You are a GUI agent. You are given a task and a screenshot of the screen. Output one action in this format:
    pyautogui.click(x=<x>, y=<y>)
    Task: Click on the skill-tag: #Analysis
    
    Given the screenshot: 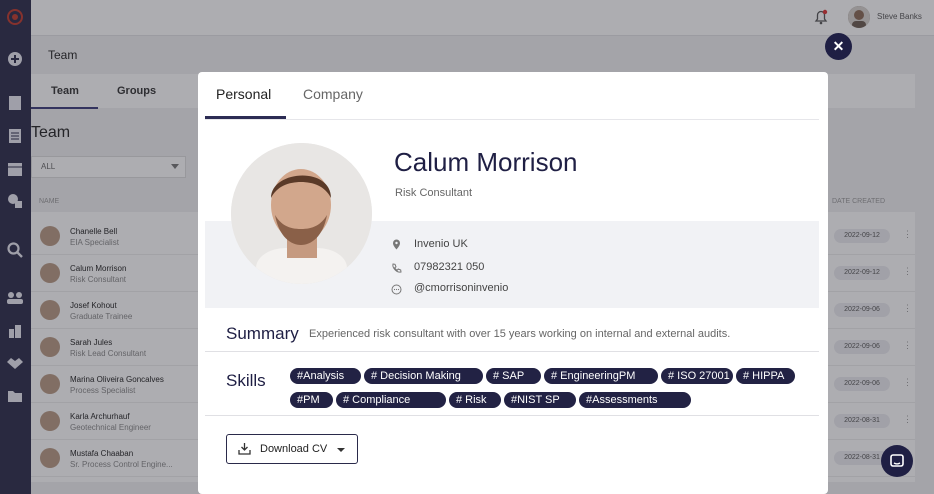 What is the action you would take?
    pyautogui.click(x=325, y=376)
    